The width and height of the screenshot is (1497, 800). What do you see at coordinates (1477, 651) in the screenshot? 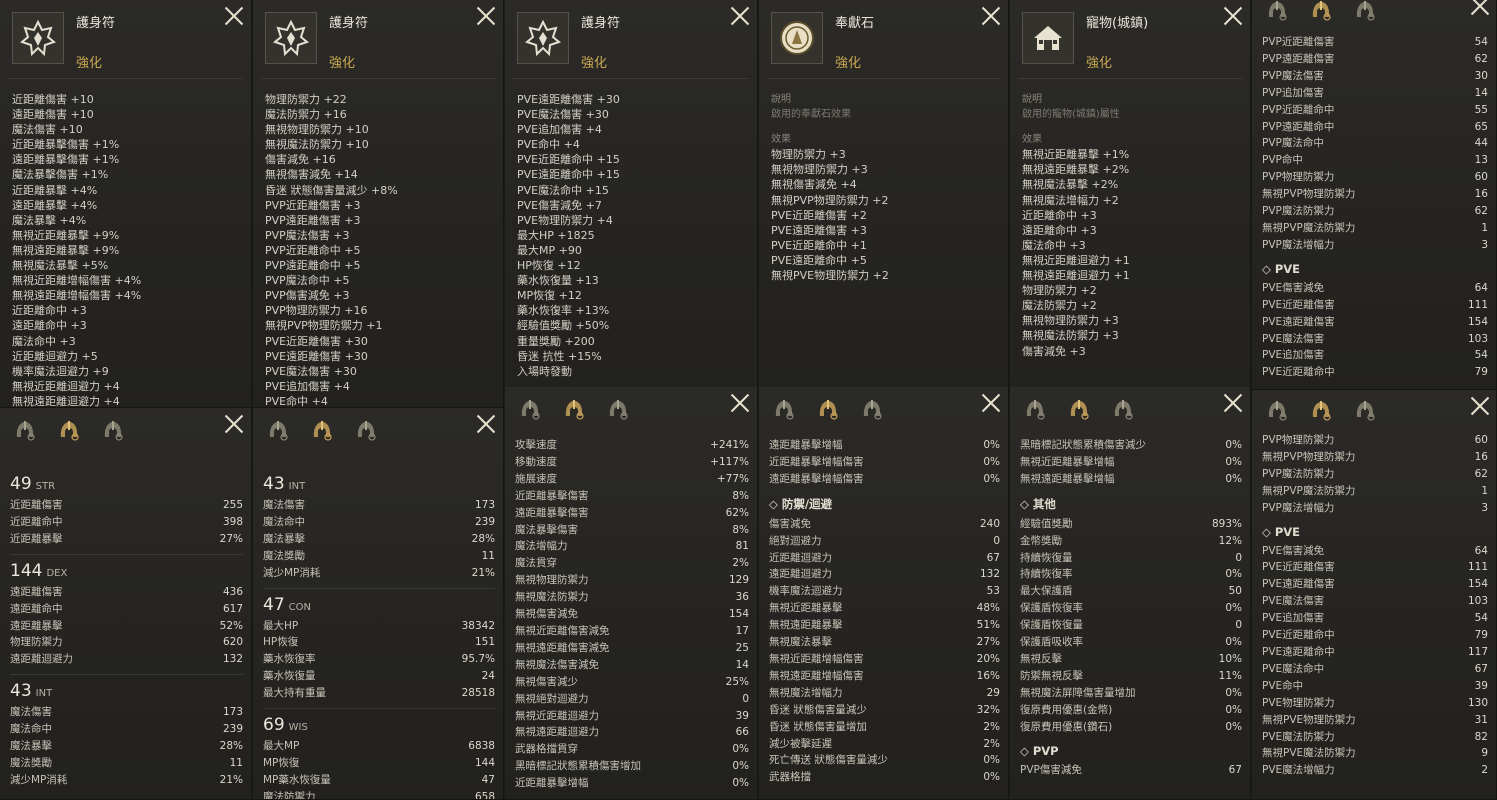
I see `stat-value: 117` at bounding box center [1477, 651].